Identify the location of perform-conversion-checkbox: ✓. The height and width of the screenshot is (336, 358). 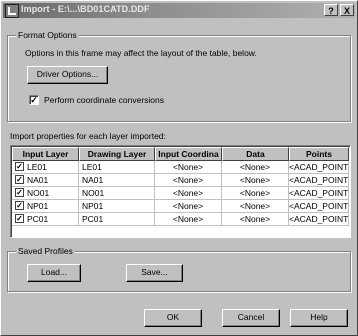
(34, 100).